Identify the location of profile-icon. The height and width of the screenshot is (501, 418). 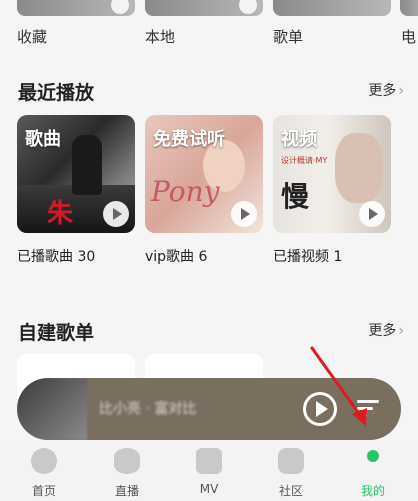
(373, 456).